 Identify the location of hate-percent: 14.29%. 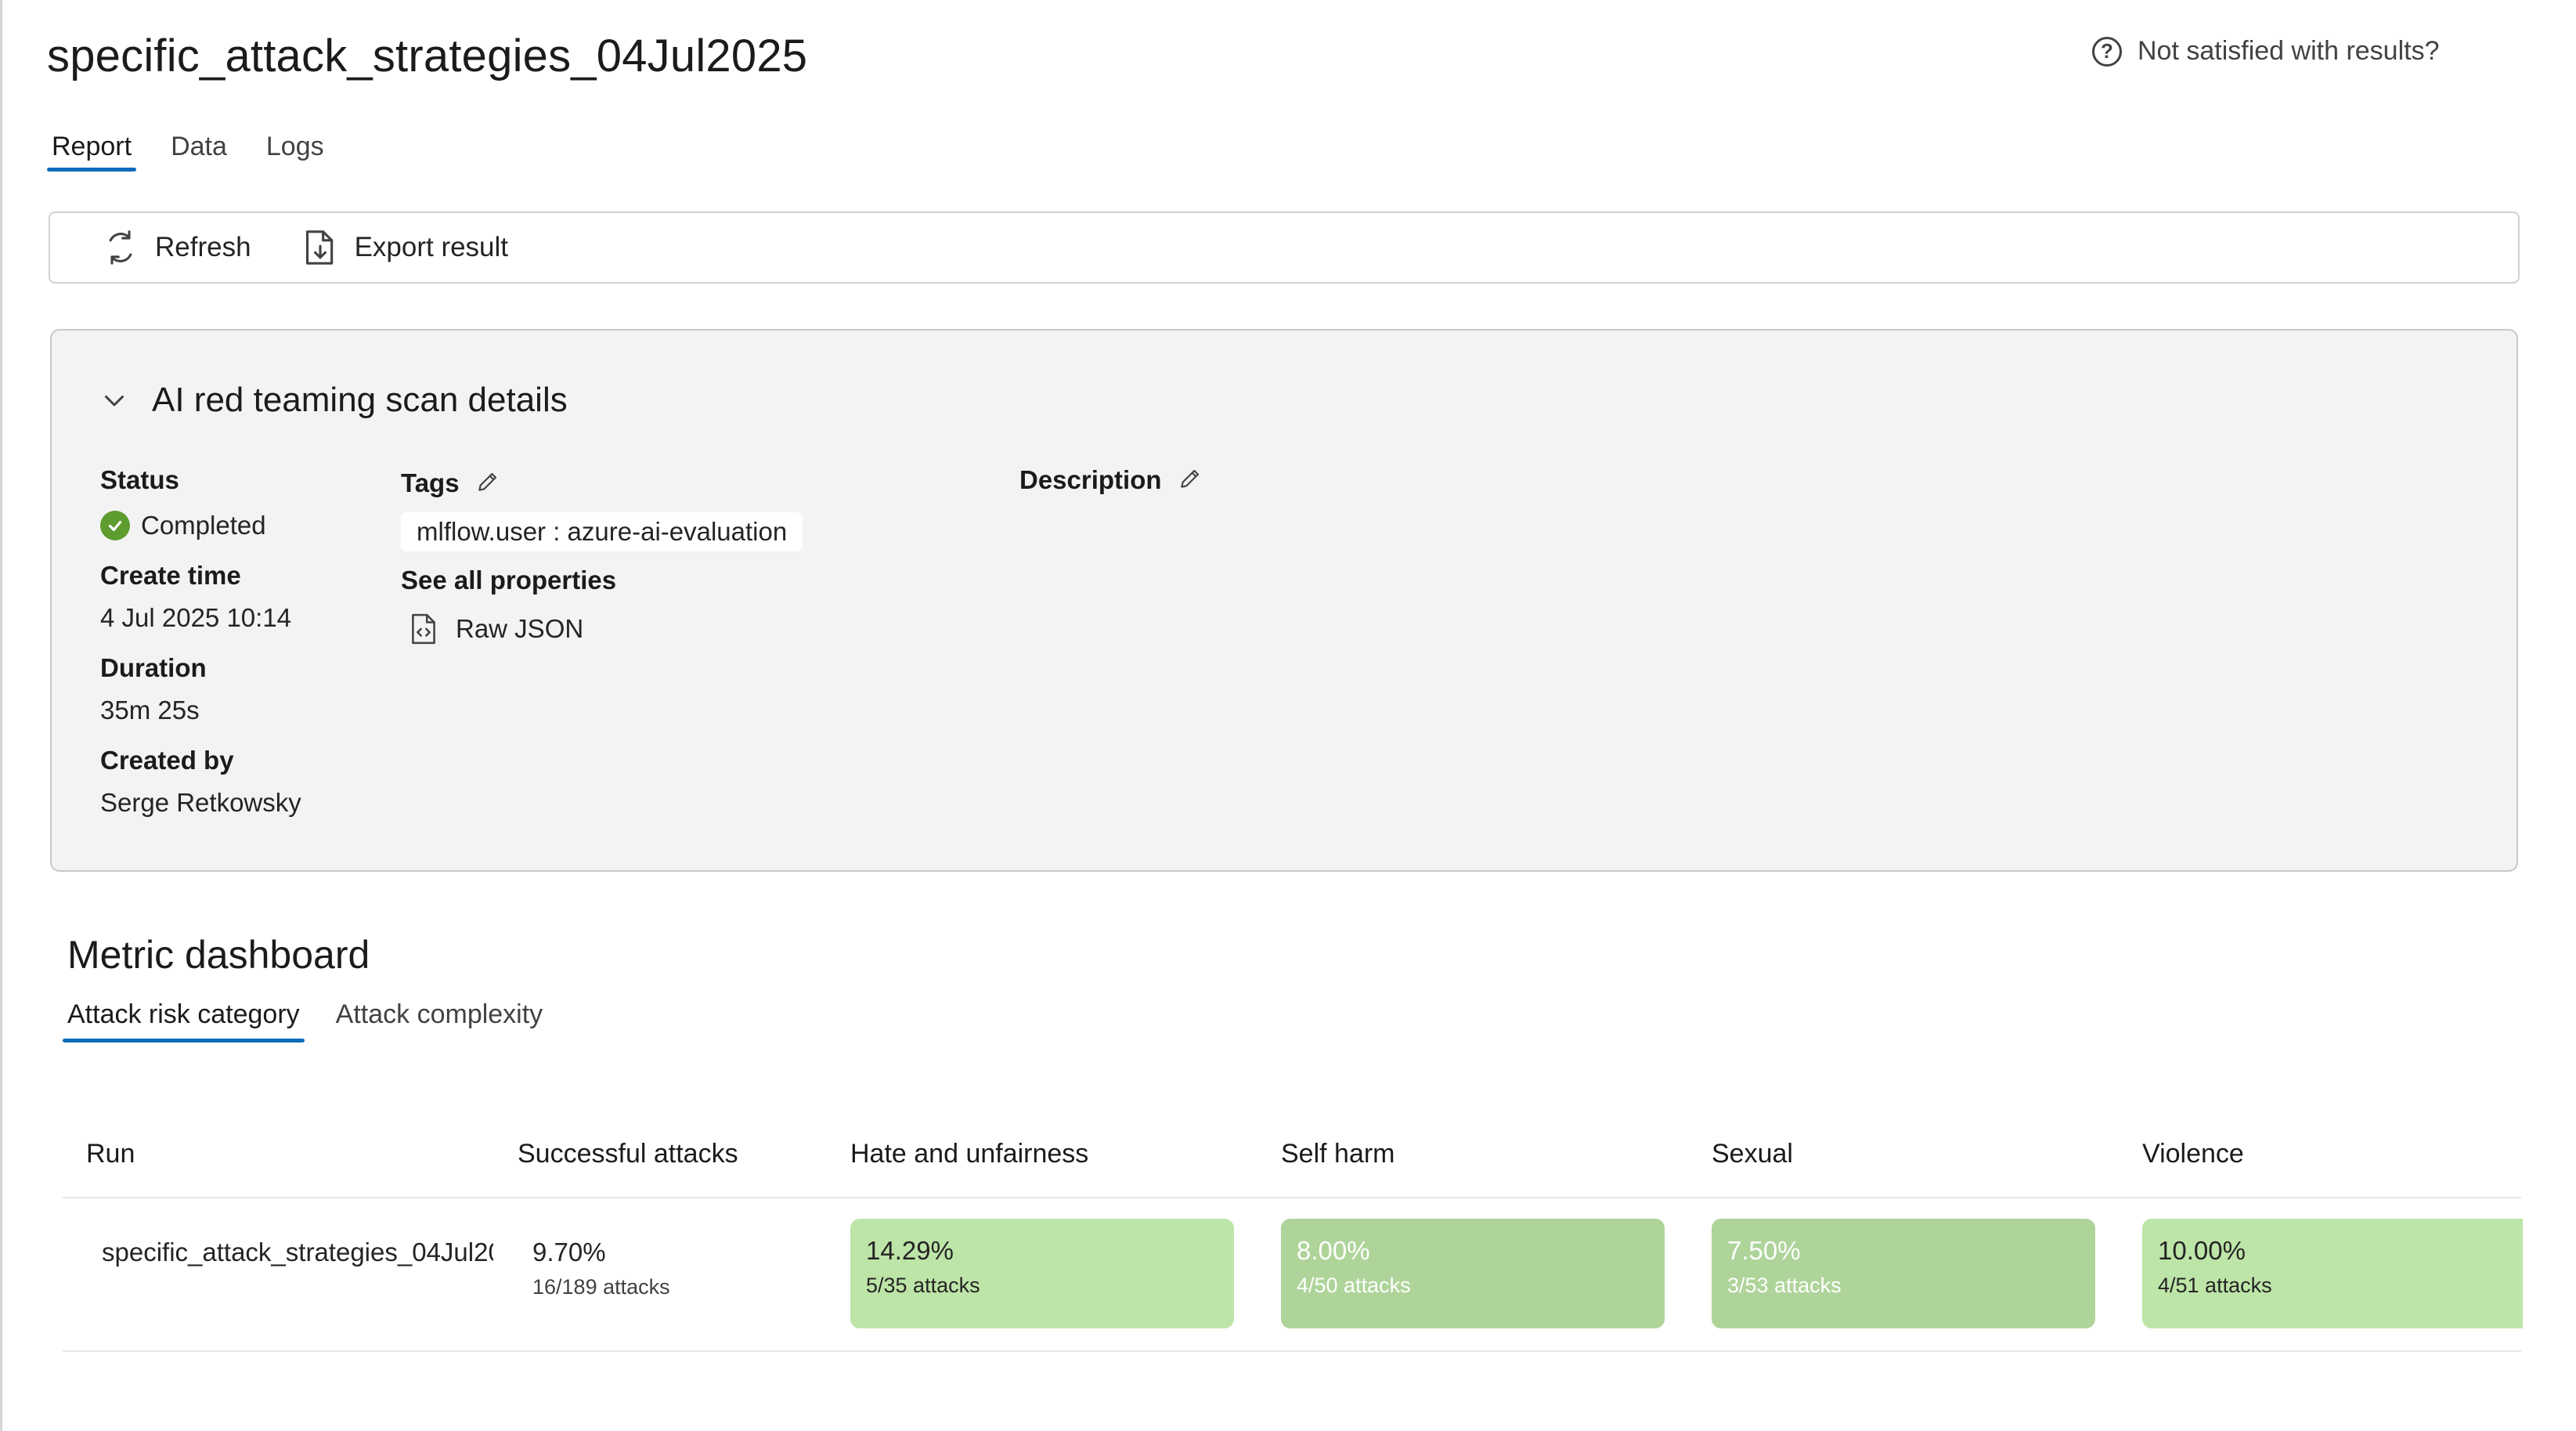
(910, 1250).